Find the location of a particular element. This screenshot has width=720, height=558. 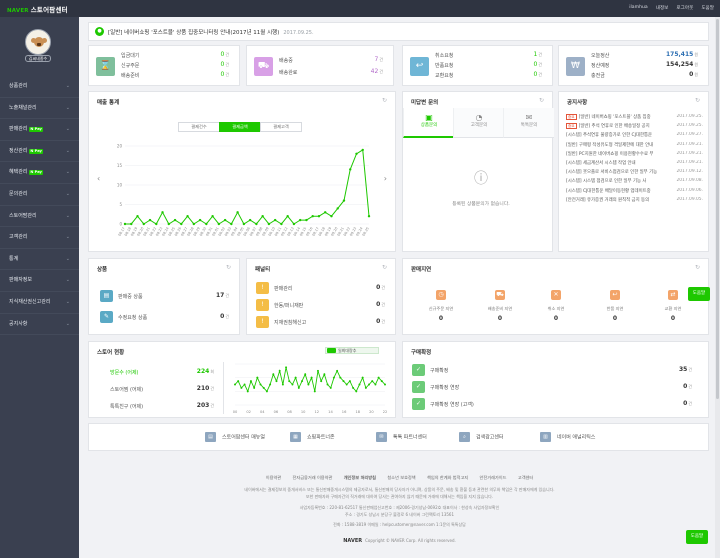

scrollbar-thumb is located at coordinates (717, 209).